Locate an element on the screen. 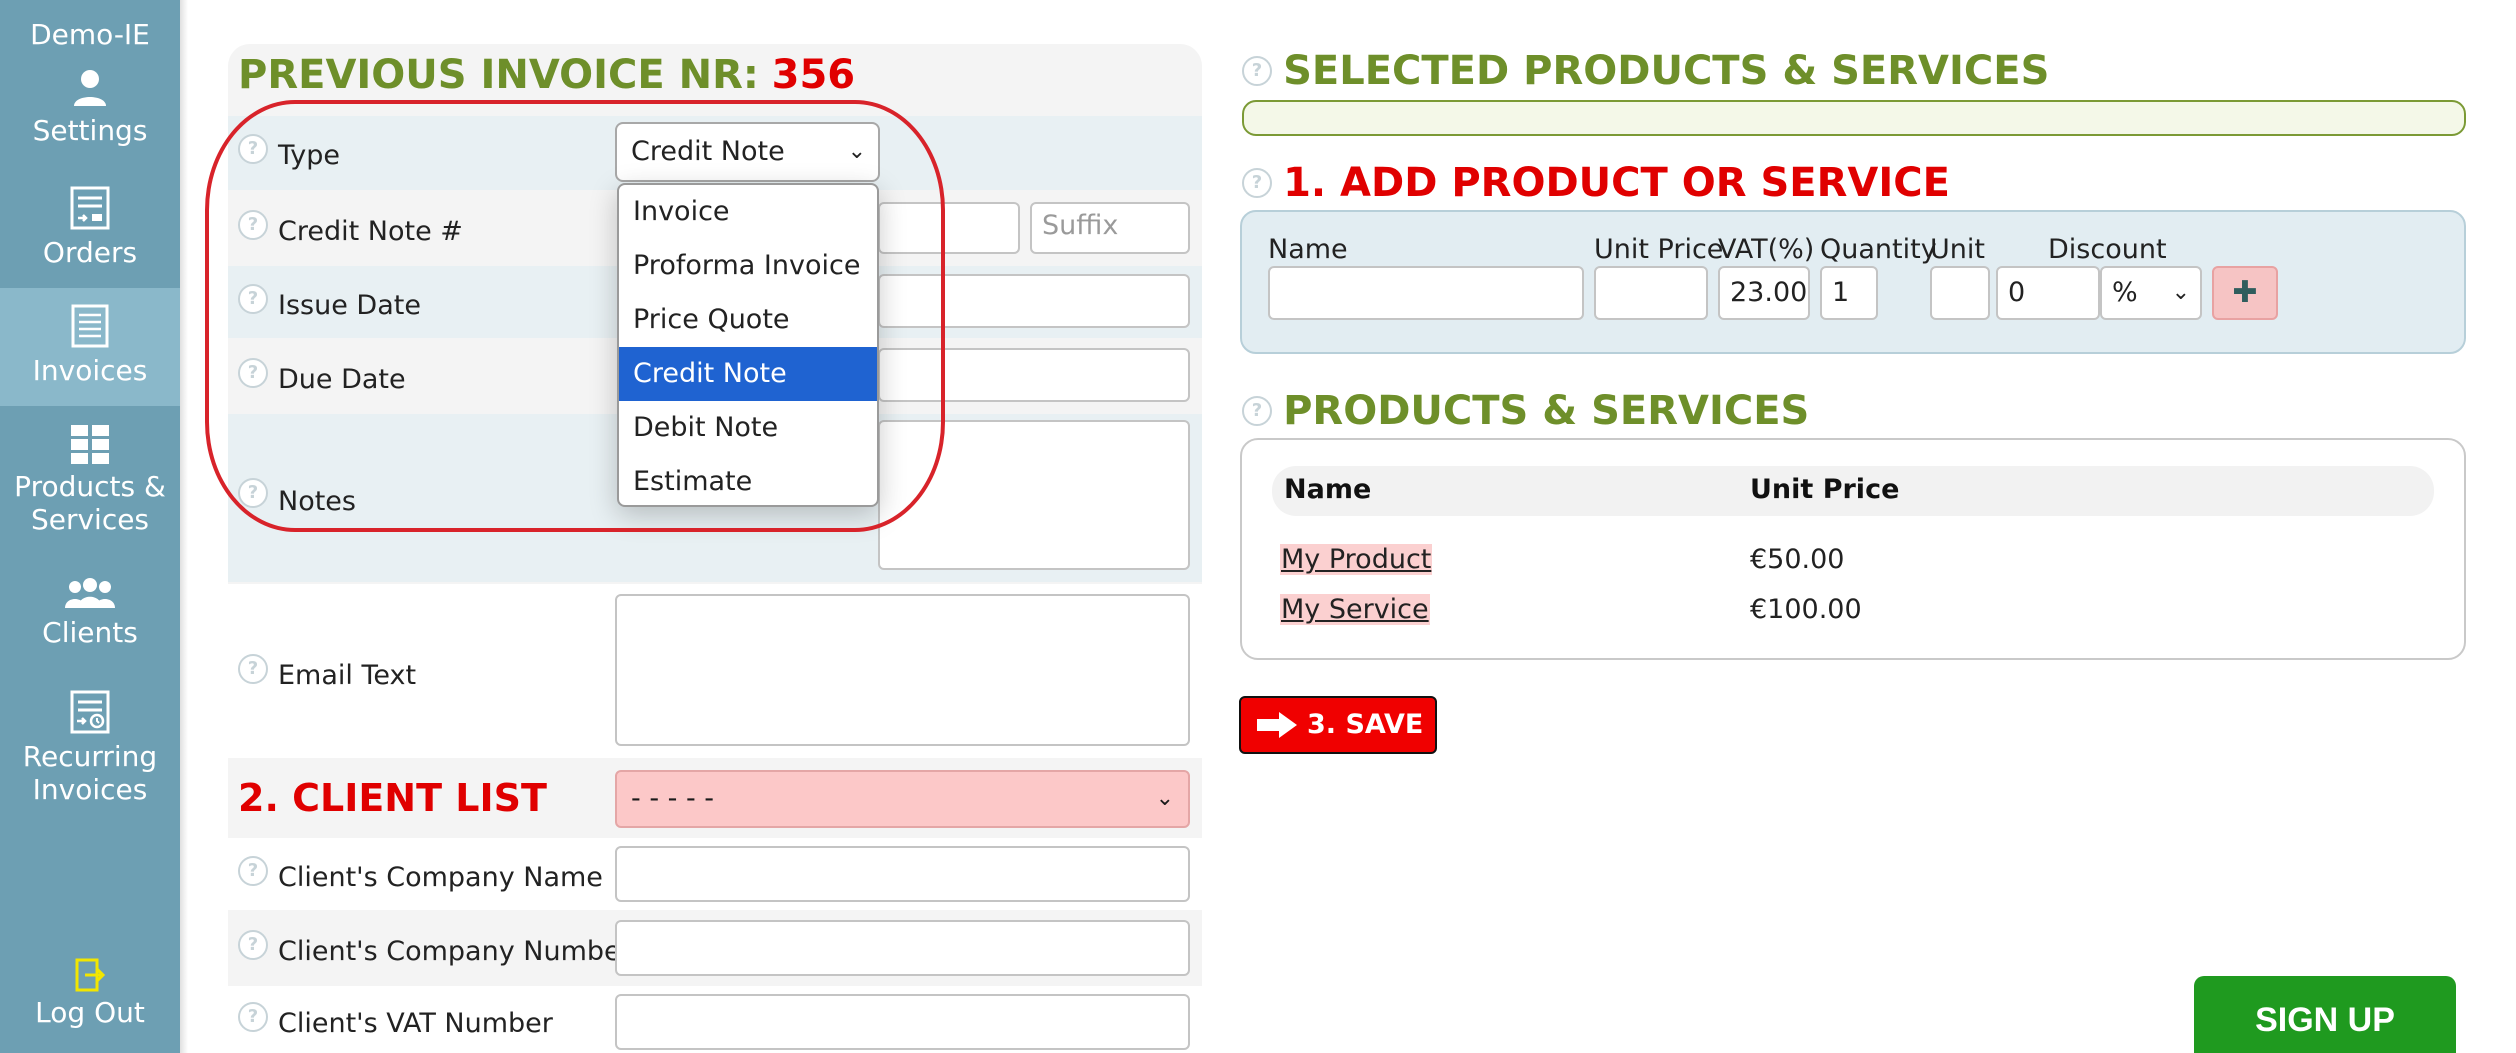  name-field-label: Name is located at coordinates (1308, 249).